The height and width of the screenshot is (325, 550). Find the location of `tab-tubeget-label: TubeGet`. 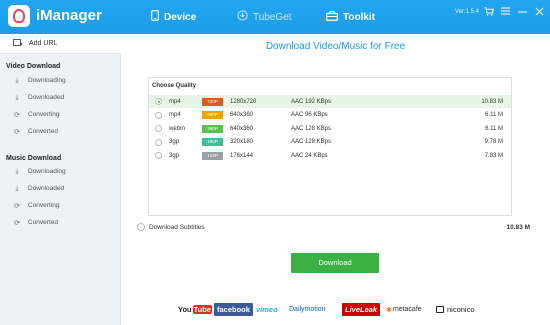

tab-tubeget-label: TubeGet is located at coordinates (272, 17).